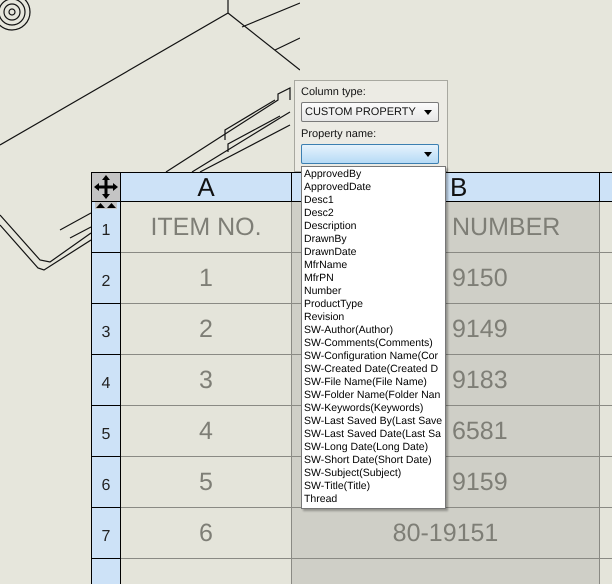 The width and height of the screenshot is (612, 584). Describe the element at coordinates (374, 473) in the screenshot. I see `dropdown-option: SW-Subject(Subject)` at that location.